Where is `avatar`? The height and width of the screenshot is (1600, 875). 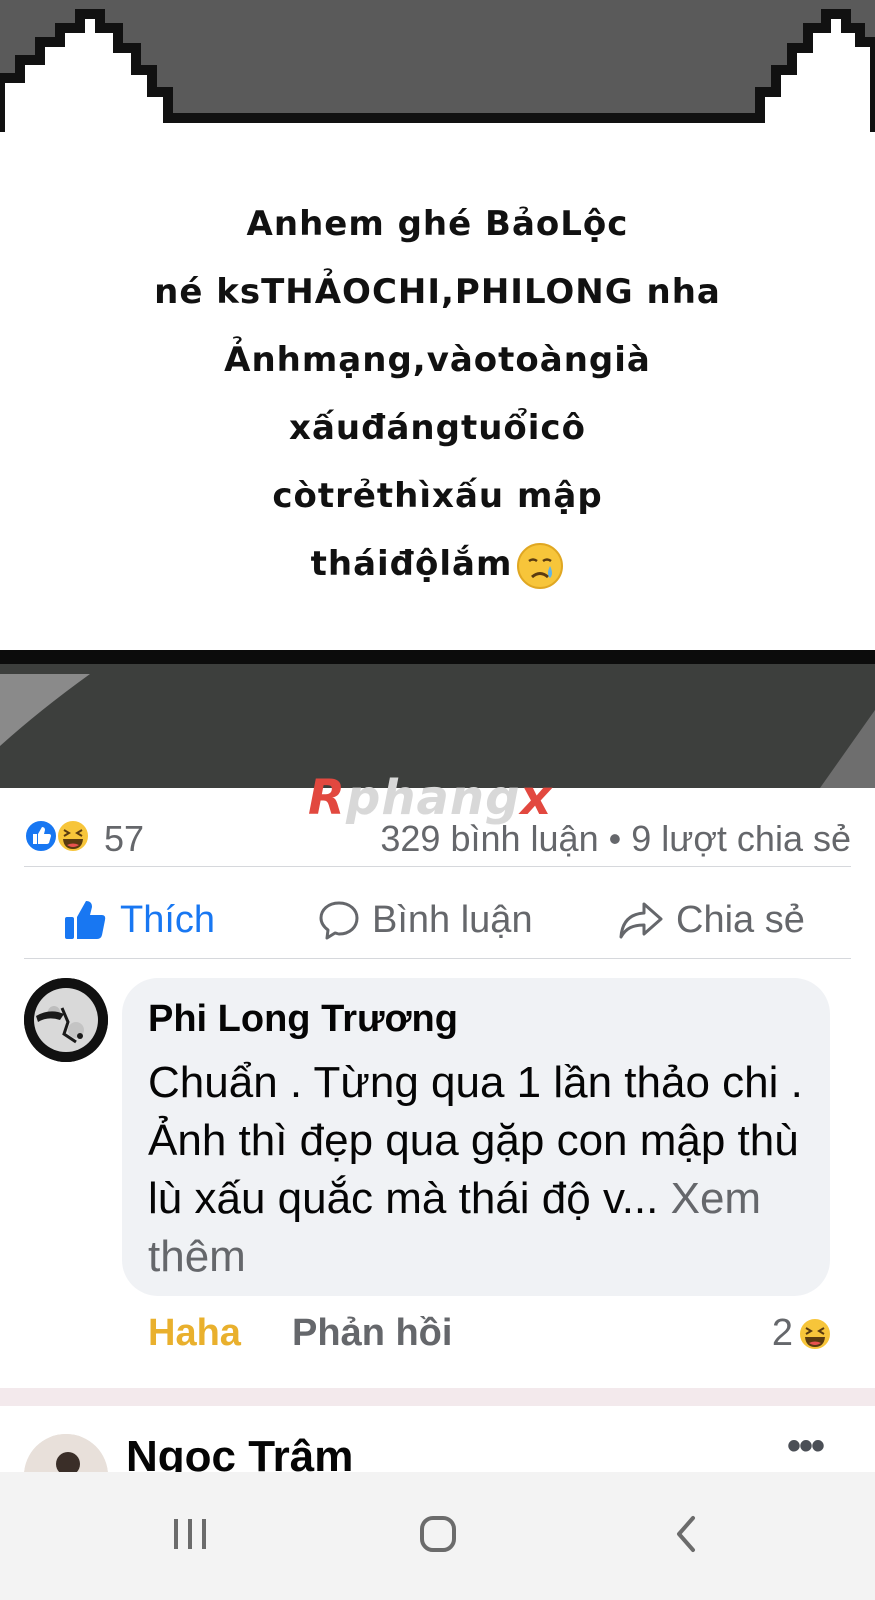 avatar is located at coordinates (66, 1020).